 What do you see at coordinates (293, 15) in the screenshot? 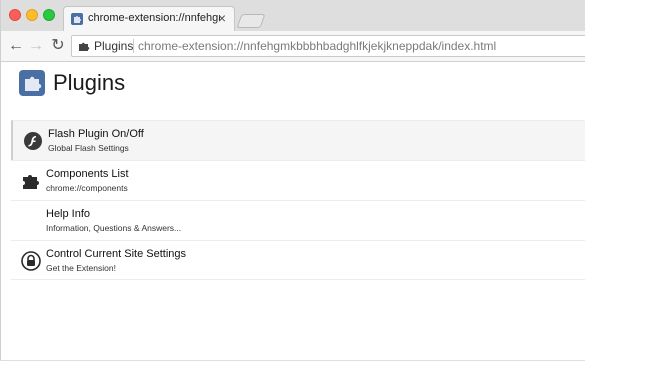
I see `tab-strip: chrome-extension://nnfehgmk ×` at bounding box center [293, 15].